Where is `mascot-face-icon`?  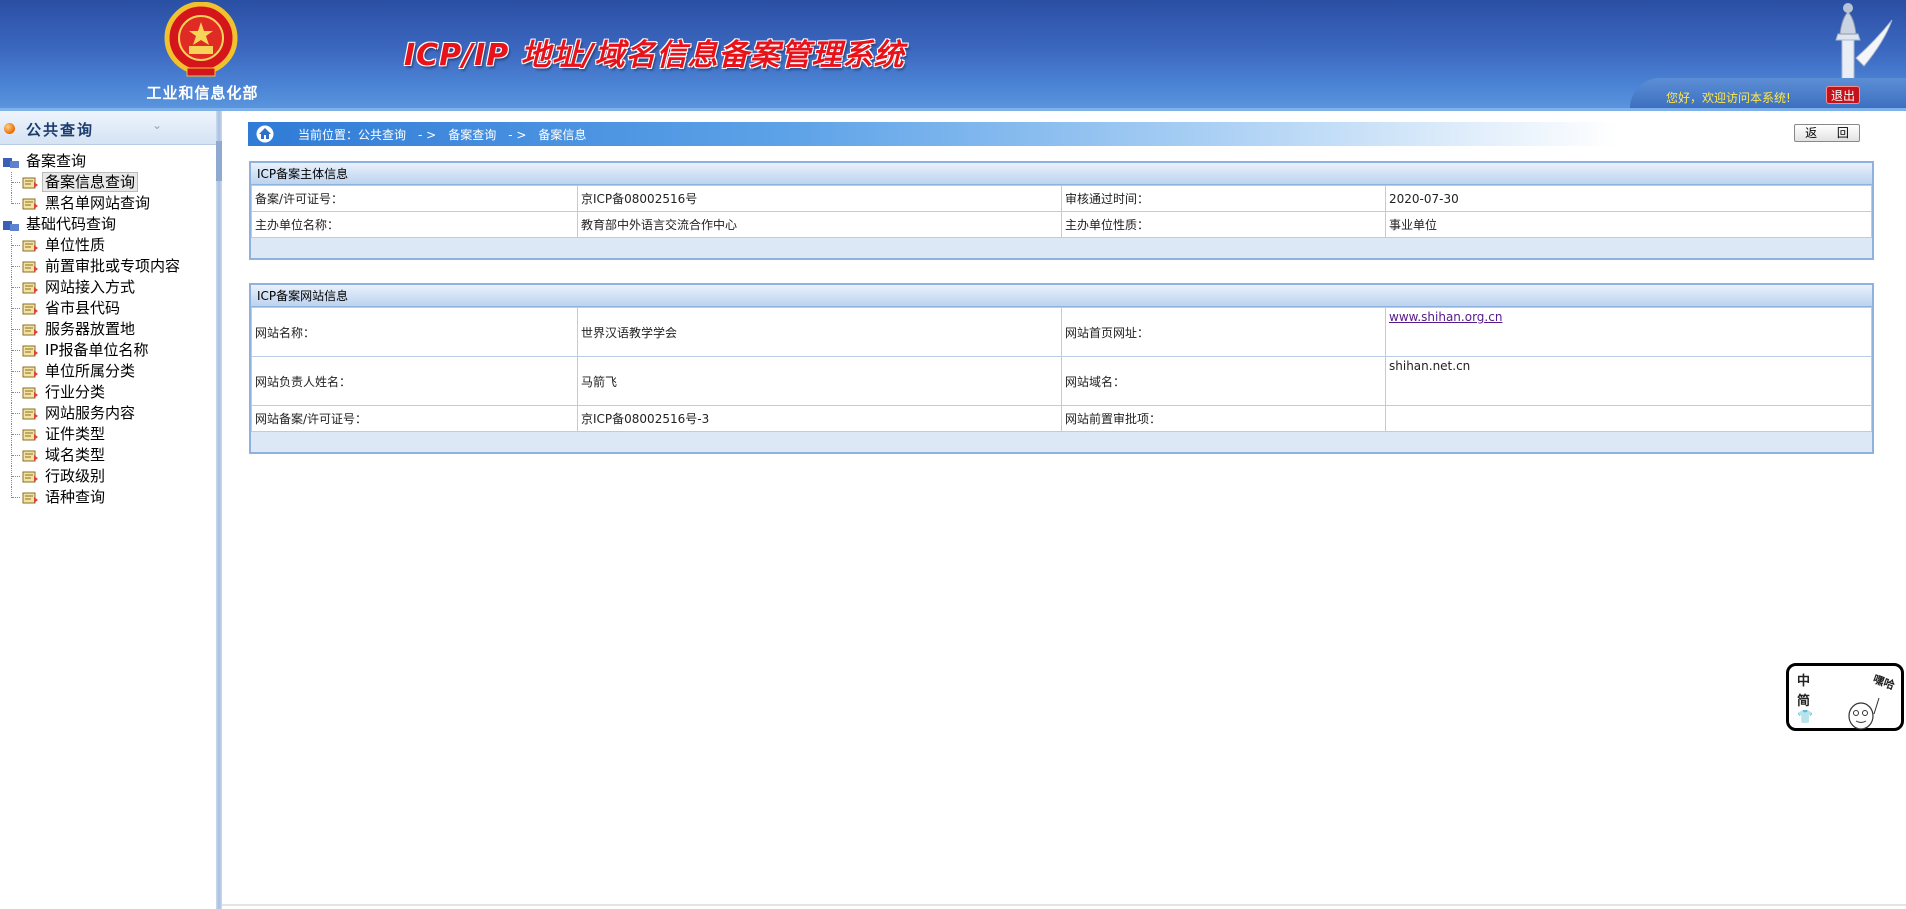 mascot-face-icon is located at coordinates (1864, 713).